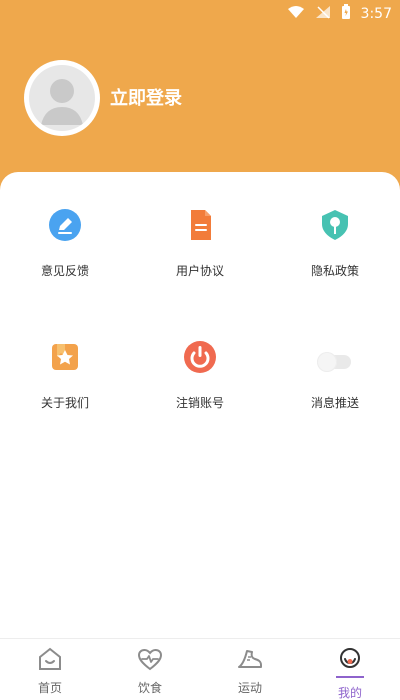 This screenshot has height=700, width=400. What do you see at coordinates (250, 659) in the screenshot?
I see `shoe-icon` at bounding box center [250, 659].